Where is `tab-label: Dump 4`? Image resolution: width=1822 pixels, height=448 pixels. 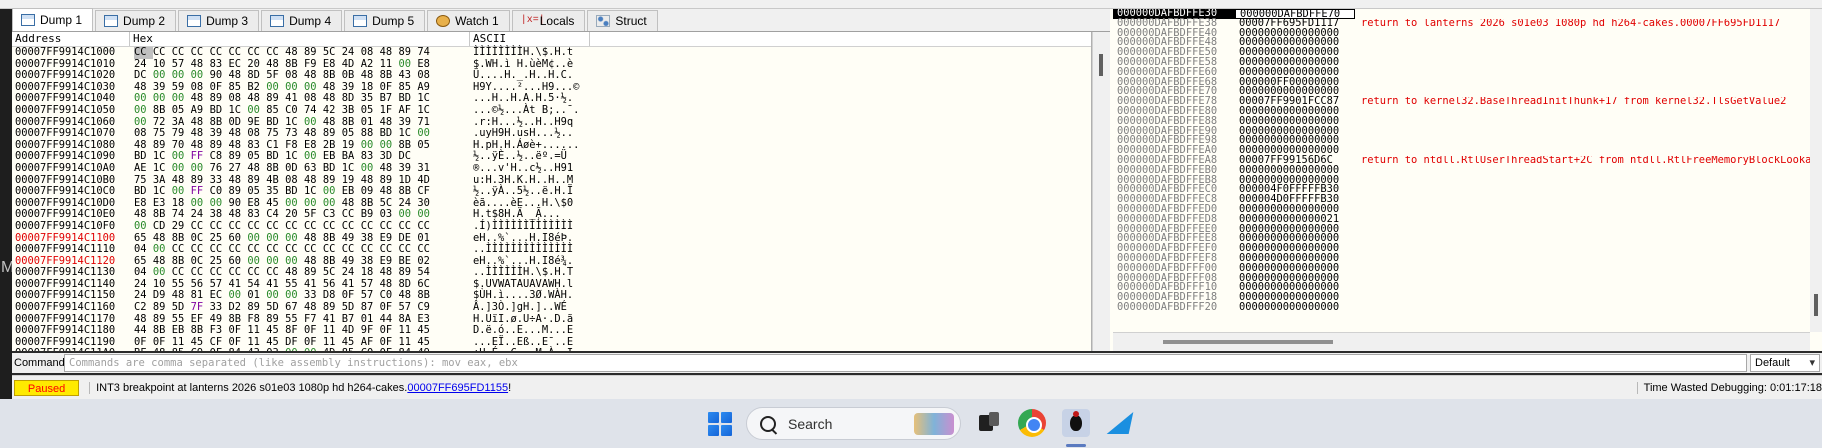
tab-label: Dump 4 is located at coordinates (310, 21).